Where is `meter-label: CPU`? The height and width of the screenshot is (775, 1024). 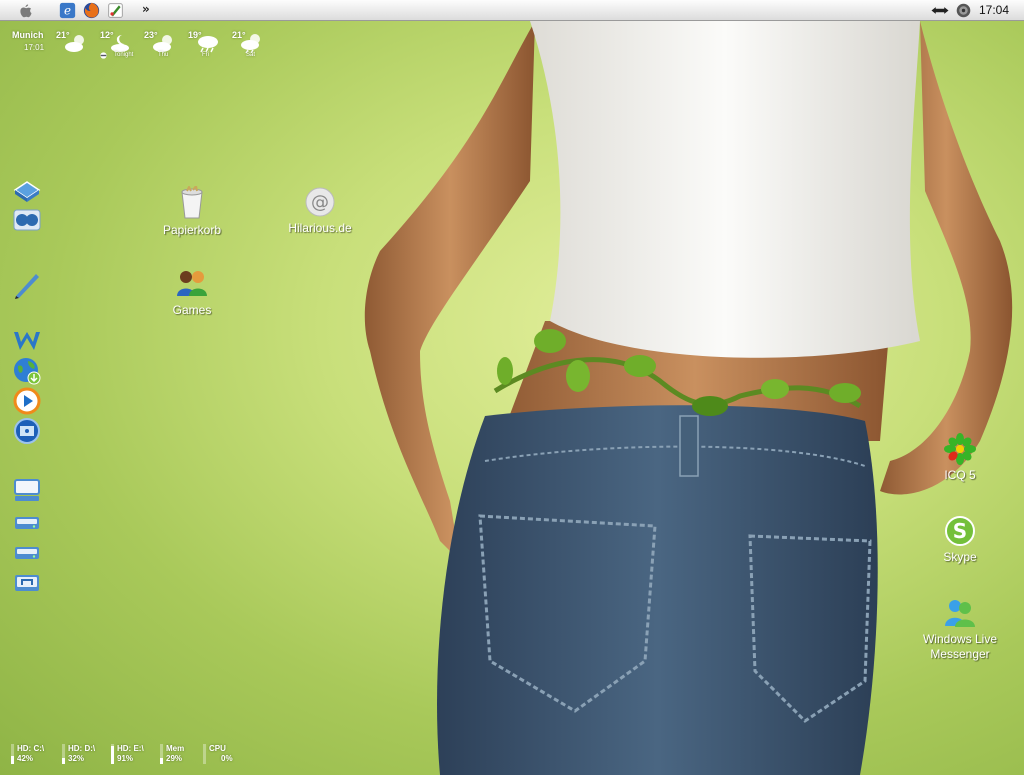 meter-label: CPU is located at coordinates (217, 748).